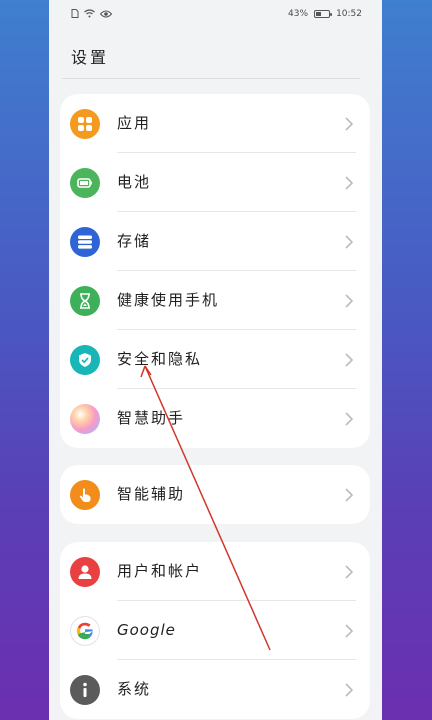 The width and height of the screenshot is (432, 720). Describe the element at coordinates (134, 182) in the screenshot. I see `settings-item-label: 电池` at that location.